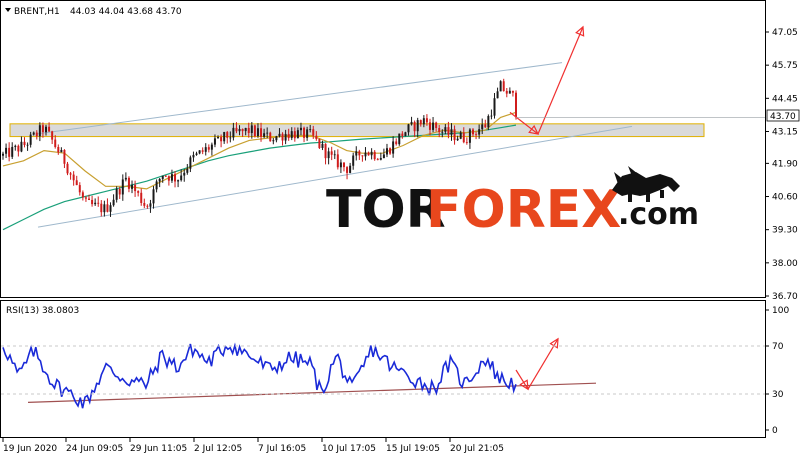  Describe the element at coordinates (785, 231) in the screenshot. I see `price-tick-label: 39.30` at that location.